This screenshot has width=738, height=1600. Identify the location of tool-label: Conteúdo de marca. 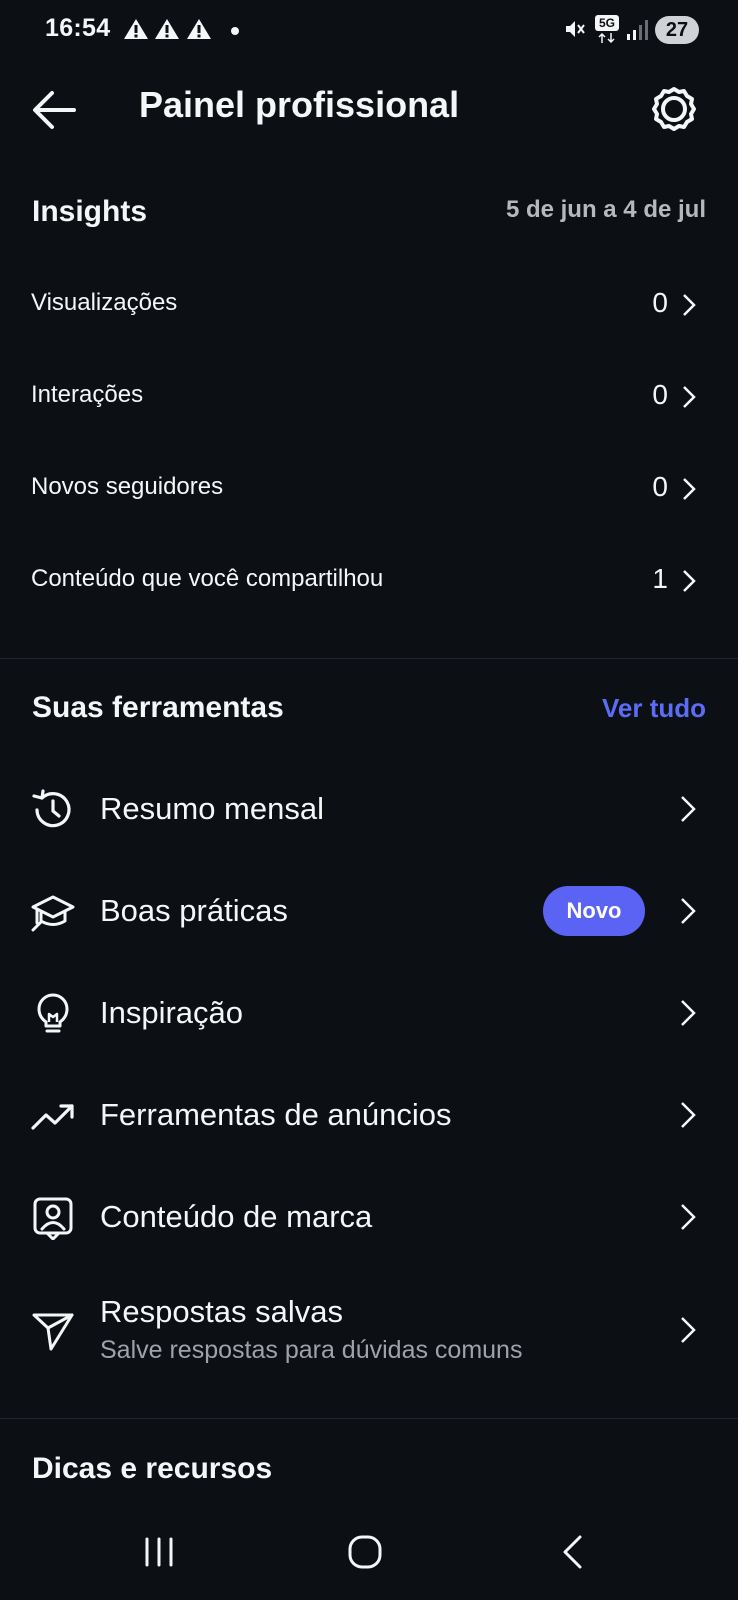
(236, 1216).